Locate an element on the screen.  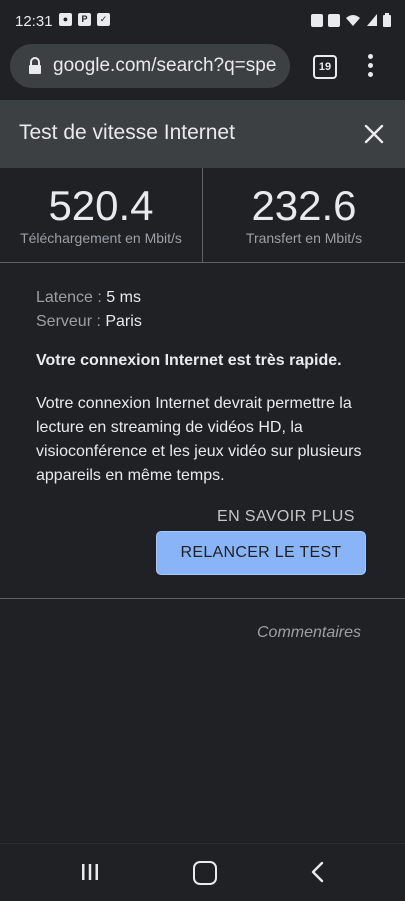
browser-toolbar: google.com/search?q=spe 19 is located at coordinates (202, 72).